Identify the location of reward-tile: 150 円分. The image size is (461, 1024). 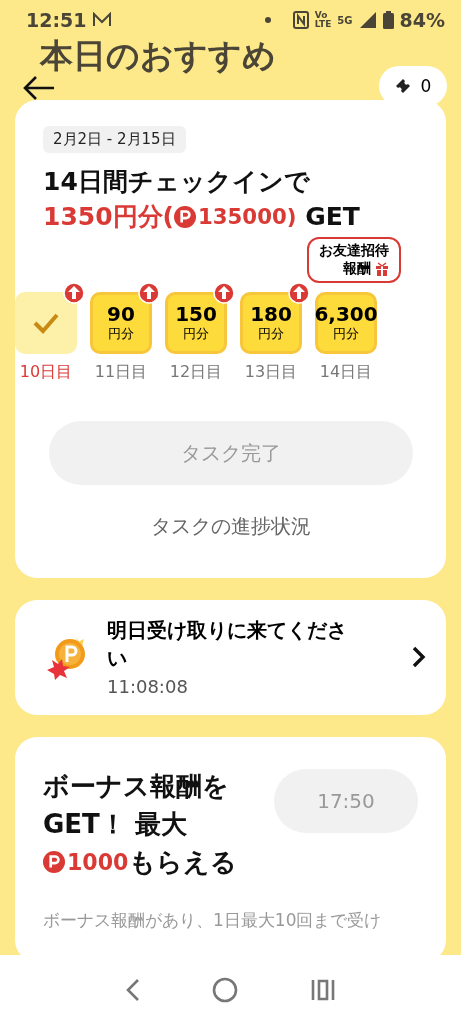
(196, 323).